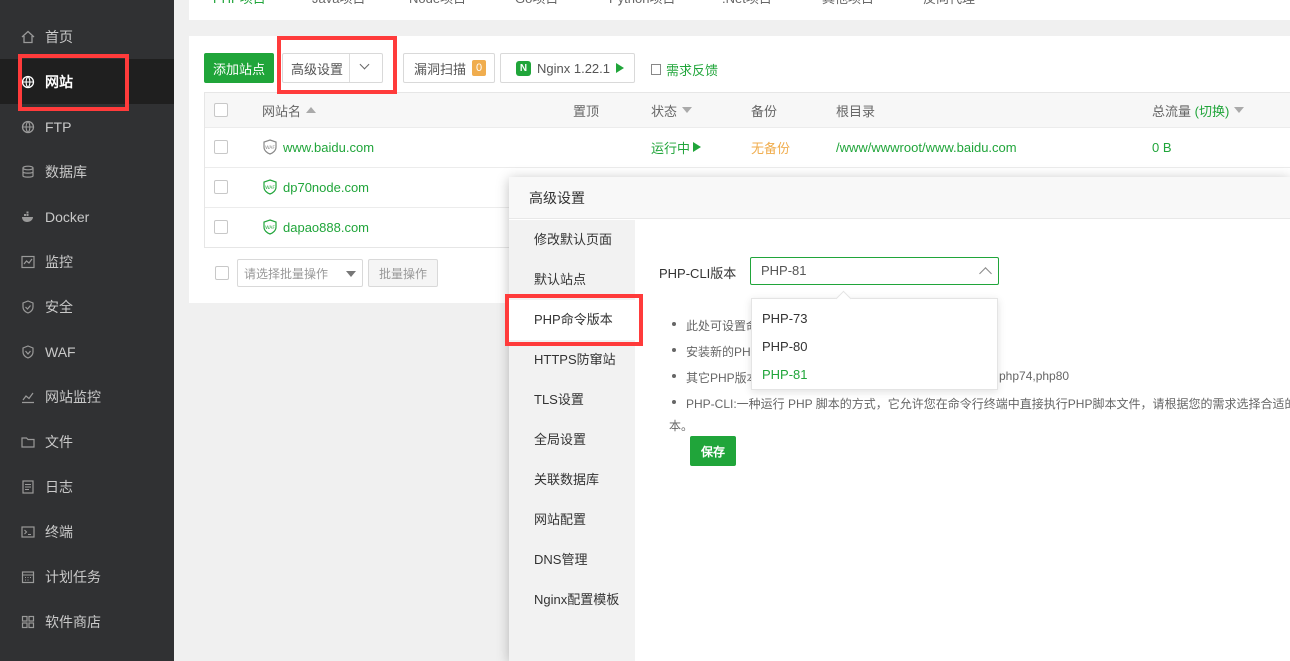 This screenshot has height=661, width=1290. What do you see at coordinates (985, 273) in the screenshot?
I see `chevron-up-icon` at bounding box center [985, 273].